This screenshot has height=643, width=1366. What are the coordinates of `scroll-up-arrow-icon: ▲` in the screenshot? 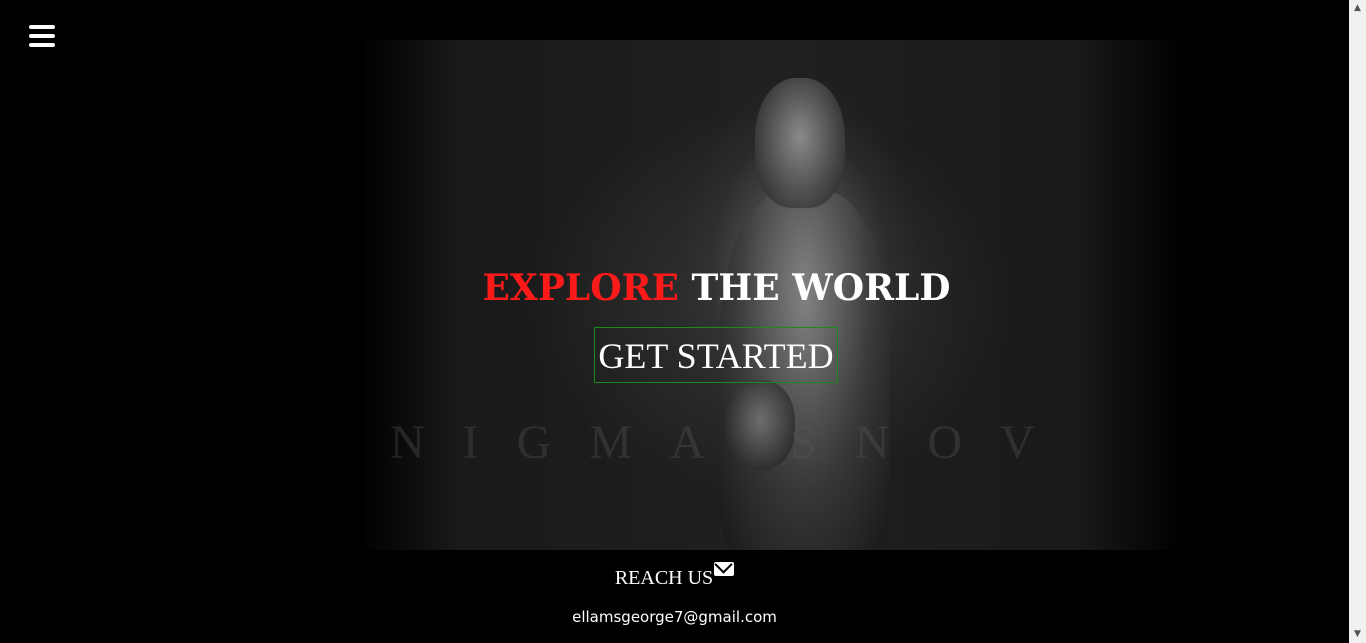 It's located at (1357, 8).